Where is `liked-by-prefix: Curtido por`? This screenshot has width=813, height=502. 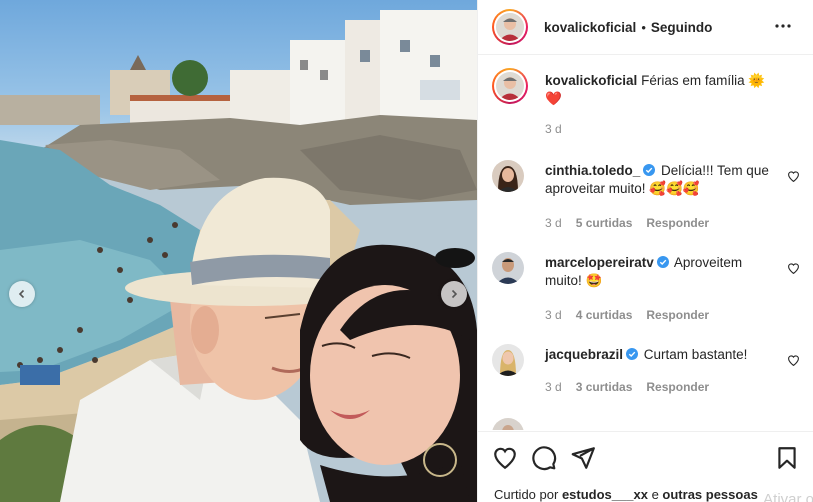
liked-by-prefix: Curtido por is located at coordinates (526, 494).